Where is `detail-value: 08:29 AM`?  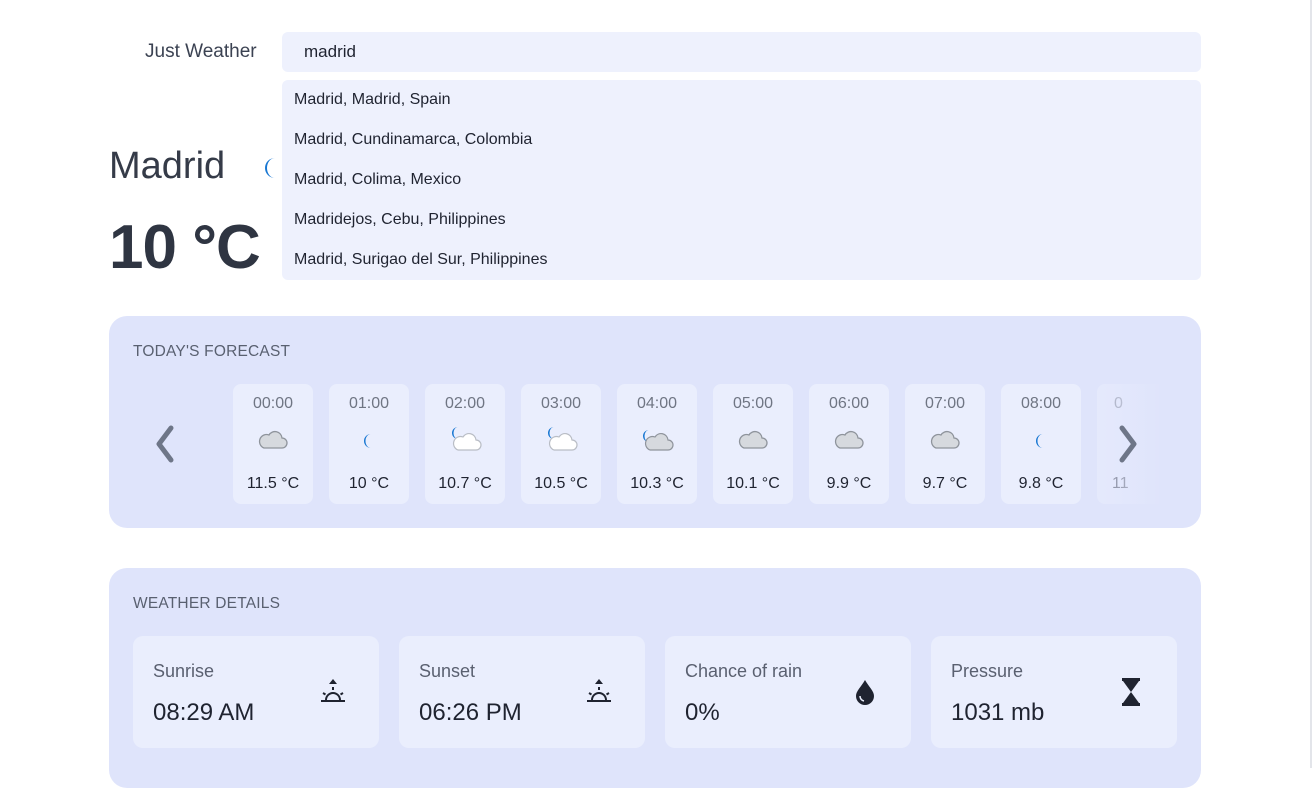 detail-value: 08:29 AM is located at coordinates (204, 712).